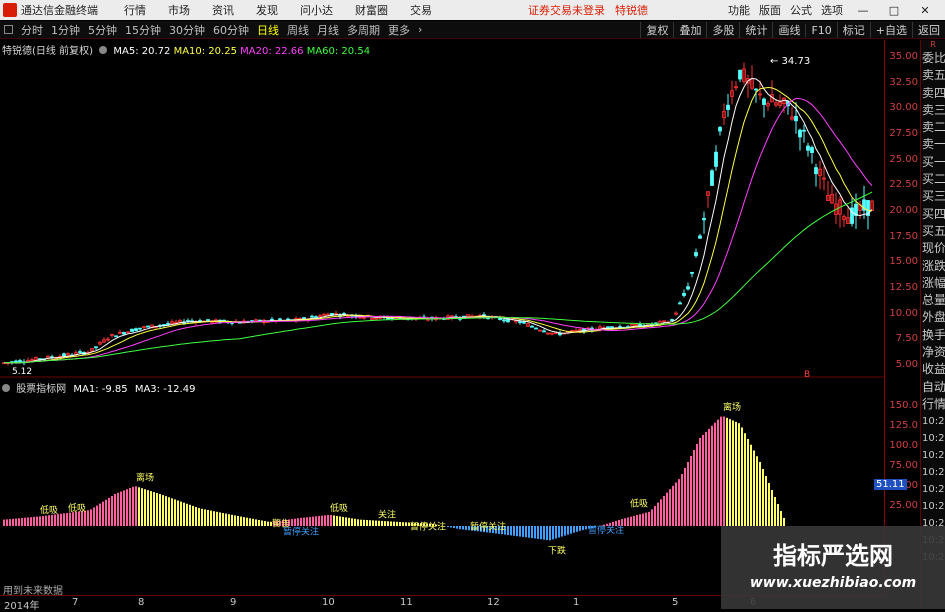  I want to click on overlay-button: 叠加, so click(689, 30).